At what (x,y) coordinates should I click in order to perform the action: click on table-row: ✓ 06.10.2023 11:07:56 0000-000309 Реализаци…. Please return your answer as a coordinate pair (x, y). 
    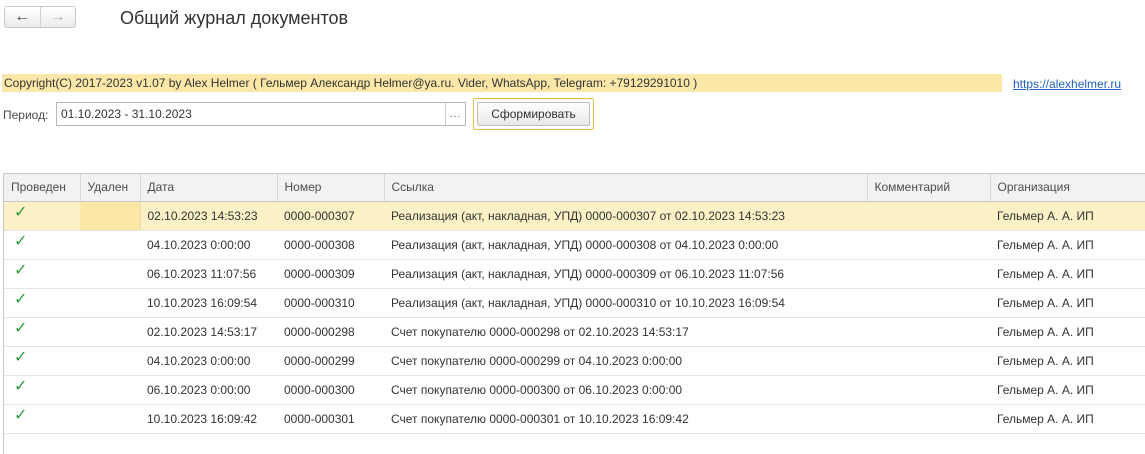
    Looking at the image, I should click on (574, 274).